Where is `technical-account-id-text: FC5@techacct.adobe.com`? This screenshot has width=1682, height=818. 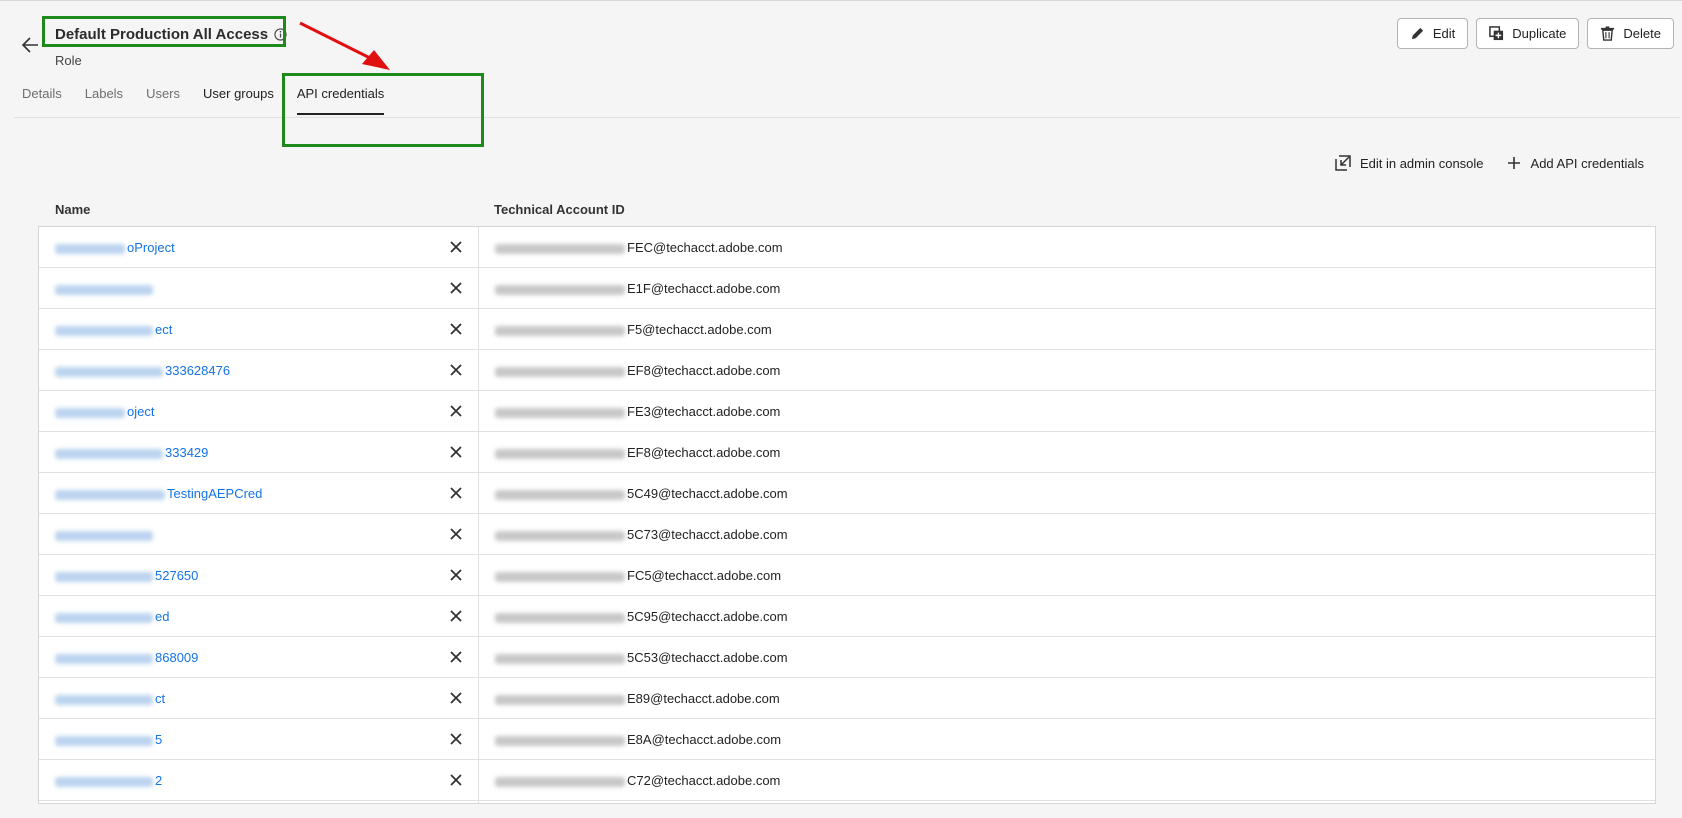 technical-account-id-text: FC5@techacct.adobe.com is located at coordinates (704, 575).